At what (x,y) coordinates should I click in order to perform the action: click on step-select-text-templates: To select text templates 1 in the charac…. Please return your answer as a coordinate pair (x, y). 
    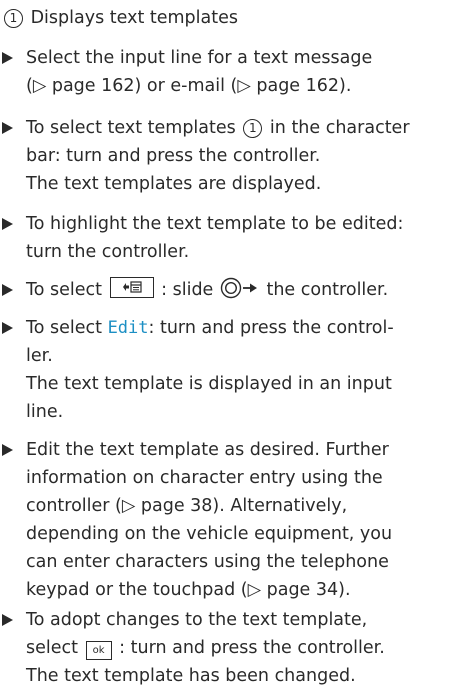
    Looking at the image, I should click on (231, 156).